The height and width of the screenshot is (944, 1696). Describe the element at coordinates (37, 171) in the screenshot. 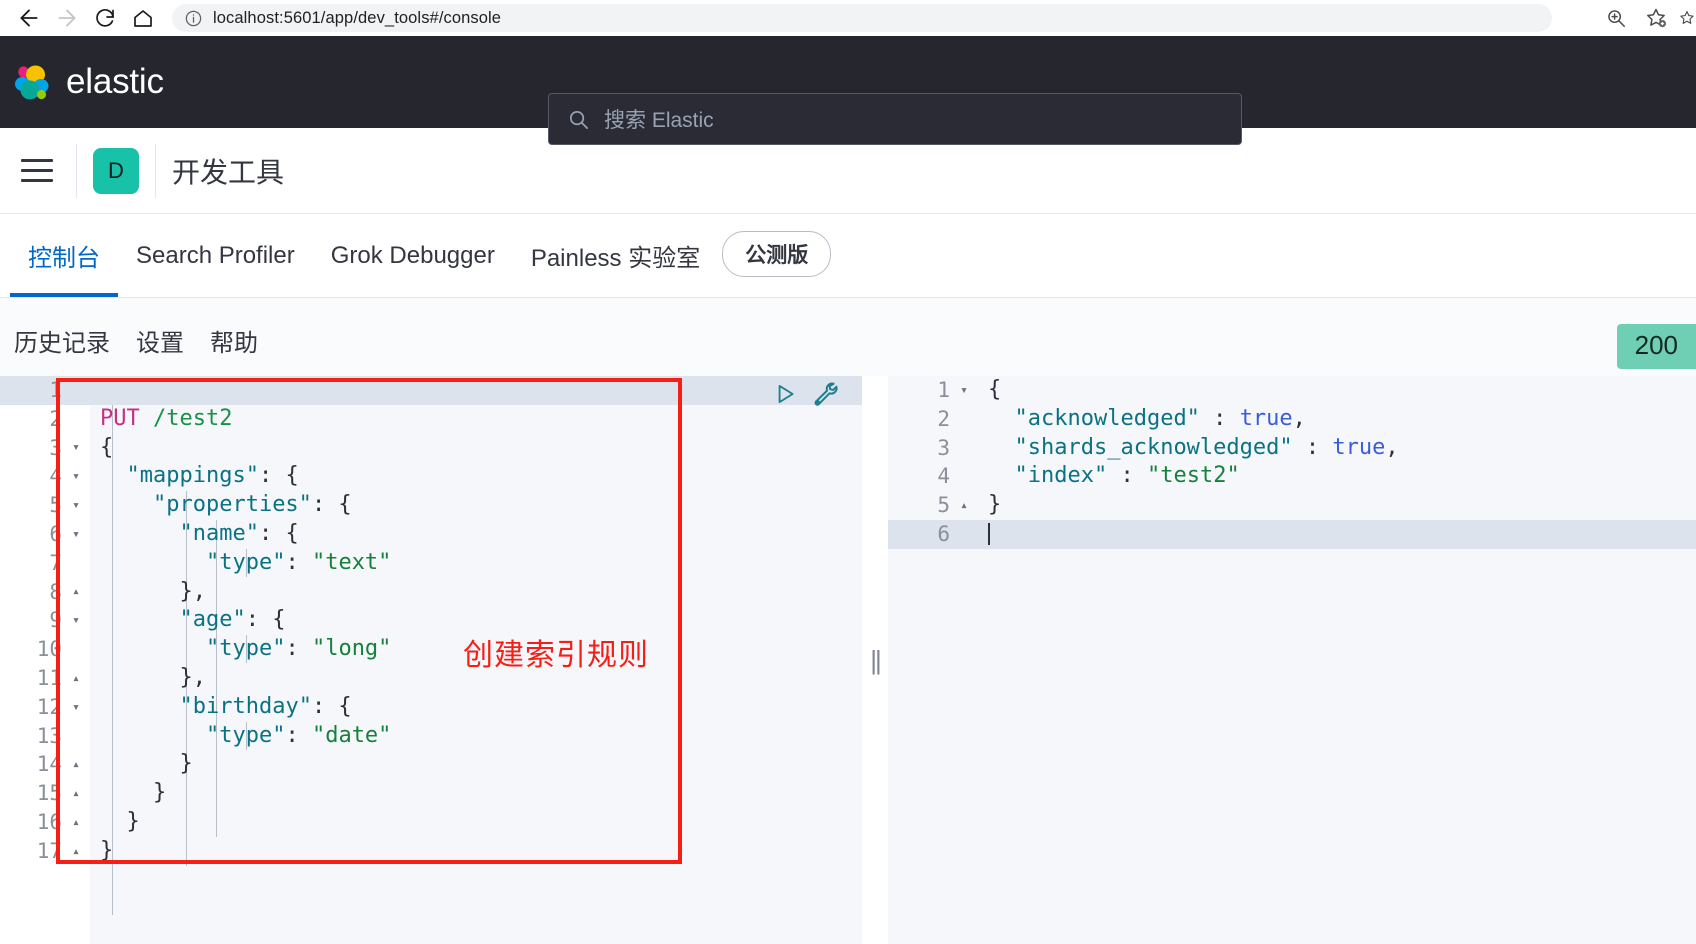

I see `menu-icon` at that location.